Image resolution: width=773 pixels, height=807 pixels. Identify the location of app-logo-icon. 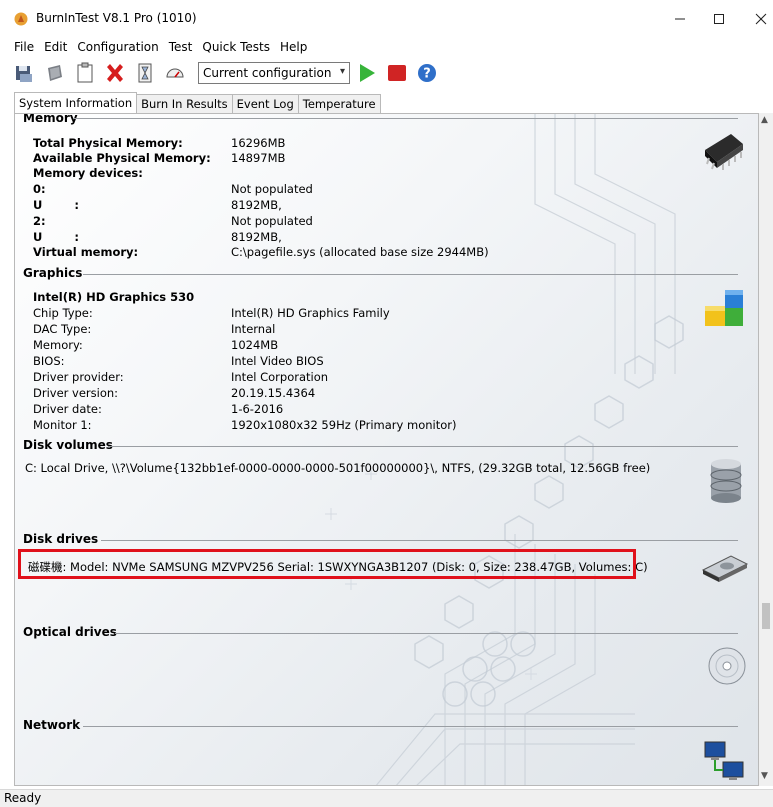
(21, 19).